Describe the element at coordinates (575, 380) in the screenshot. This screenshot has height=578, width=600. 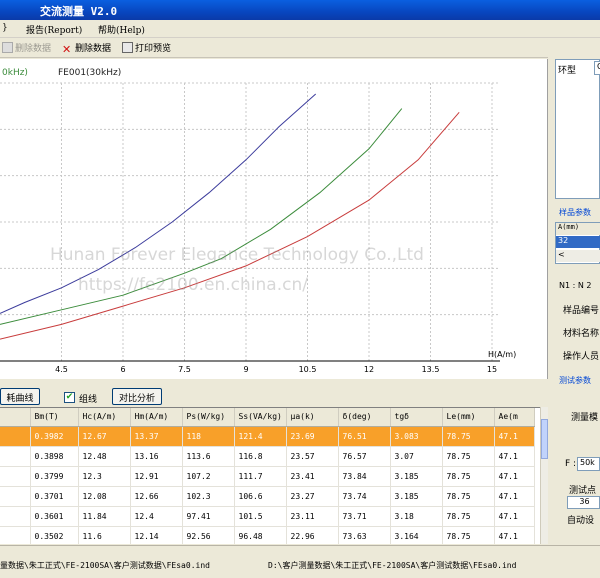
I see `test-params-group: 测试参数` at that location.